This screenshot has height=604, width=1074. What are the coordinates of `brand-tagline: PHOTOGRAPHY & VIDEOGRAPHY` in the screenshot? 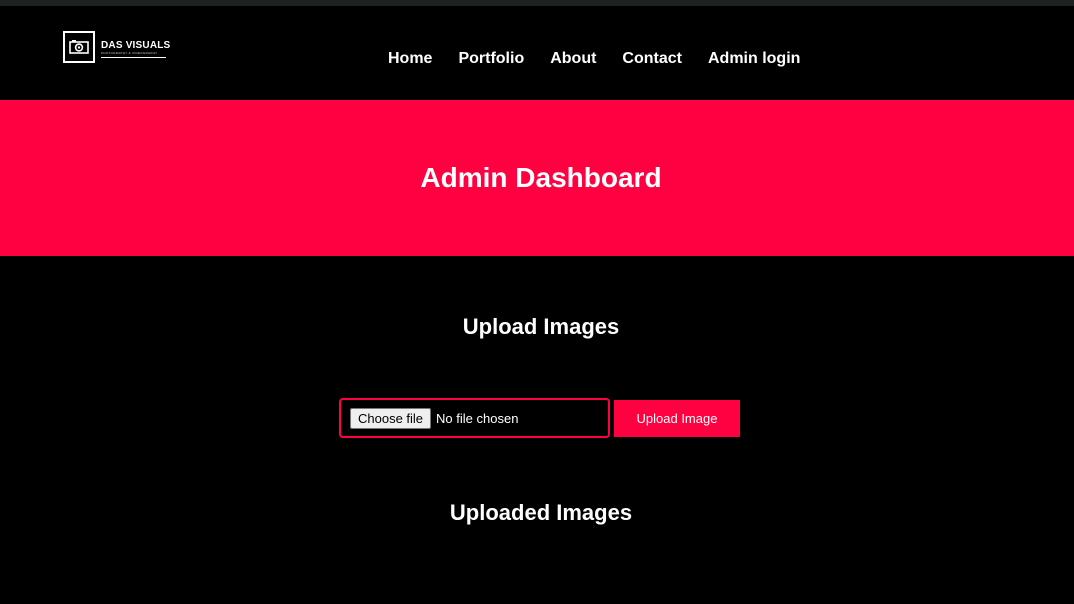 It's located at (129, 53).